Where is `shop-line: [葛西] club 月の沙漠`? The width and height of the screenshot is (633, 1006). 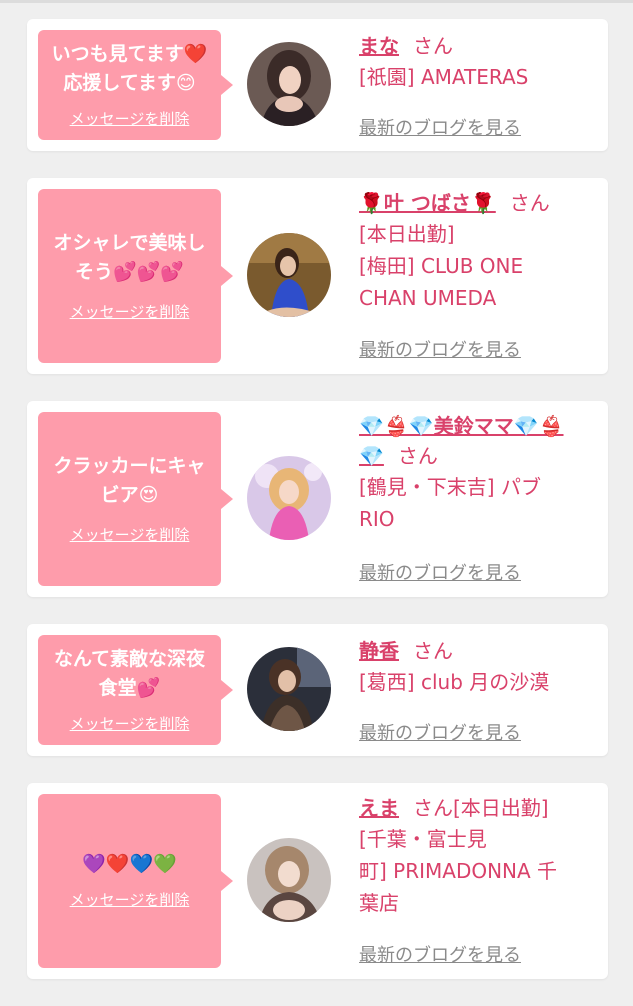
shop-line: [葛西] club 月の沙漠 is located at coordinates (454, 682).